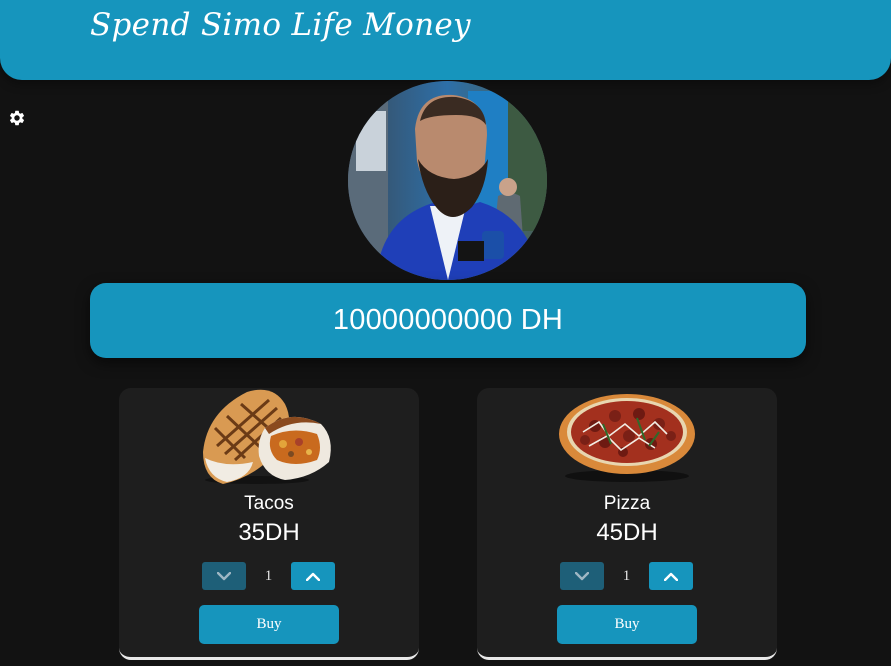 Image resolution: width=891 pixels, height=666 pixels. Describe the element at coordinates (269, 503) in the screenshot. I see `product-name: Tacos` at that location.